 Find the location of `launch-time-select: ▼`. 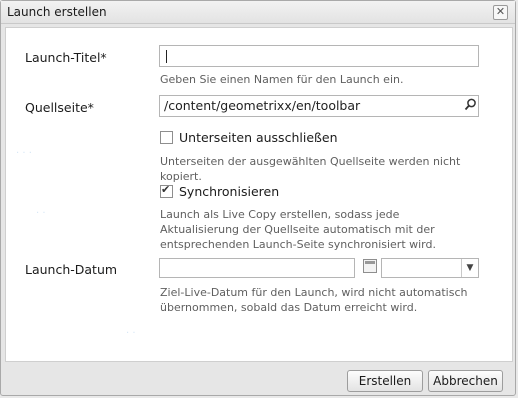

launch-time-select: ▼ is located at coordinates (430, 268).